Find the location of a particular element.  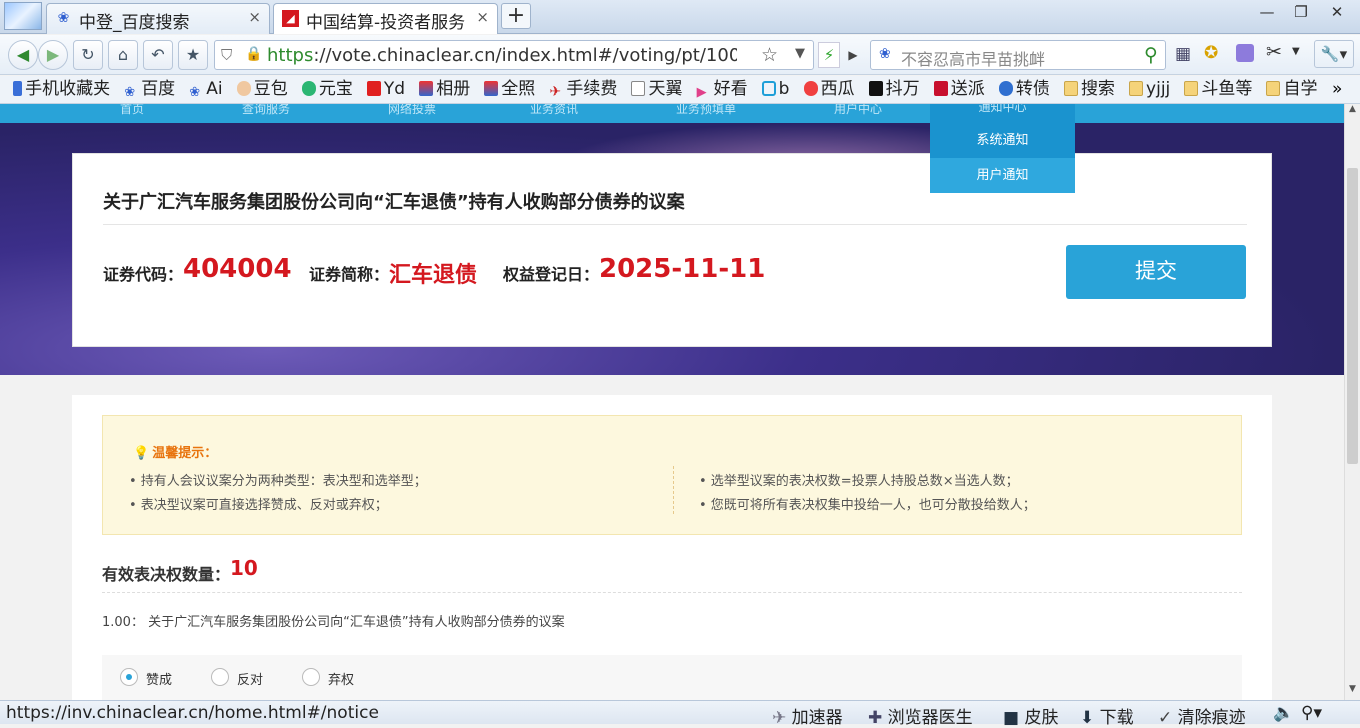

browser-doctor-item: ✚ 浏览器医生 is located at coordinates (920, 715).